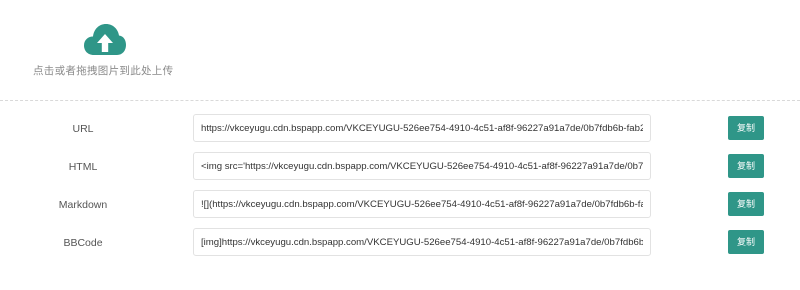  I want to click on html-label: HTML, so click(83, 167).